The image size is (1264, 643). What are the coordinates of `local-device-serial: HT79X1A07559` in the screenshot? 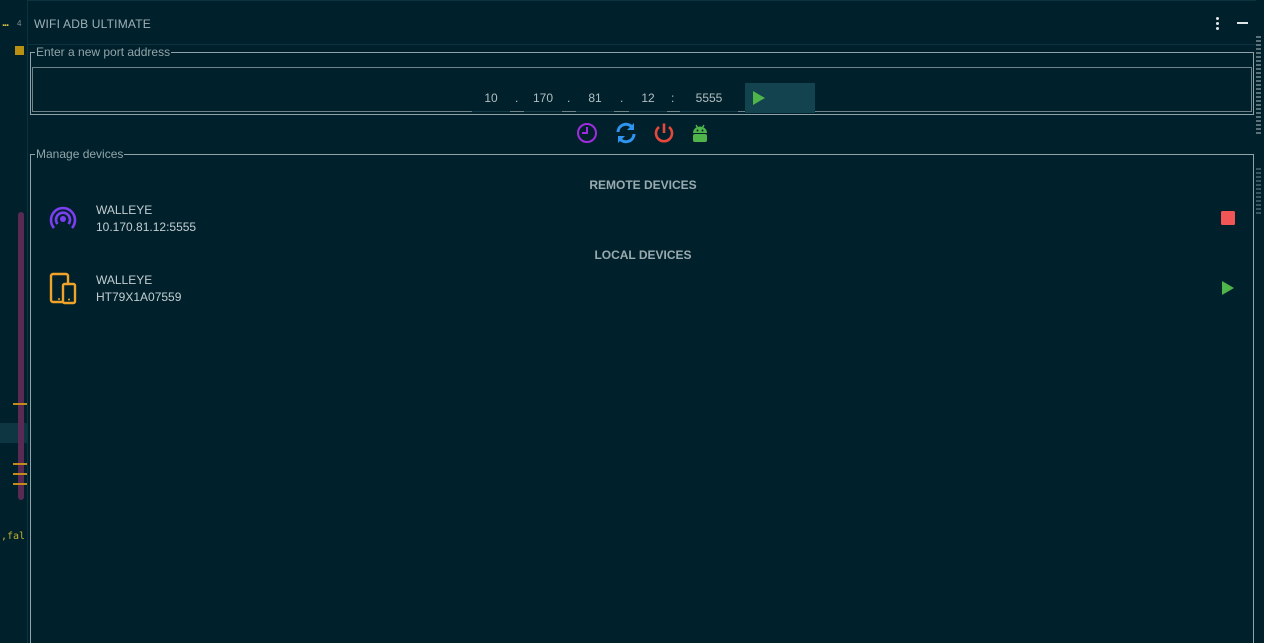 It's located at (139, 297).